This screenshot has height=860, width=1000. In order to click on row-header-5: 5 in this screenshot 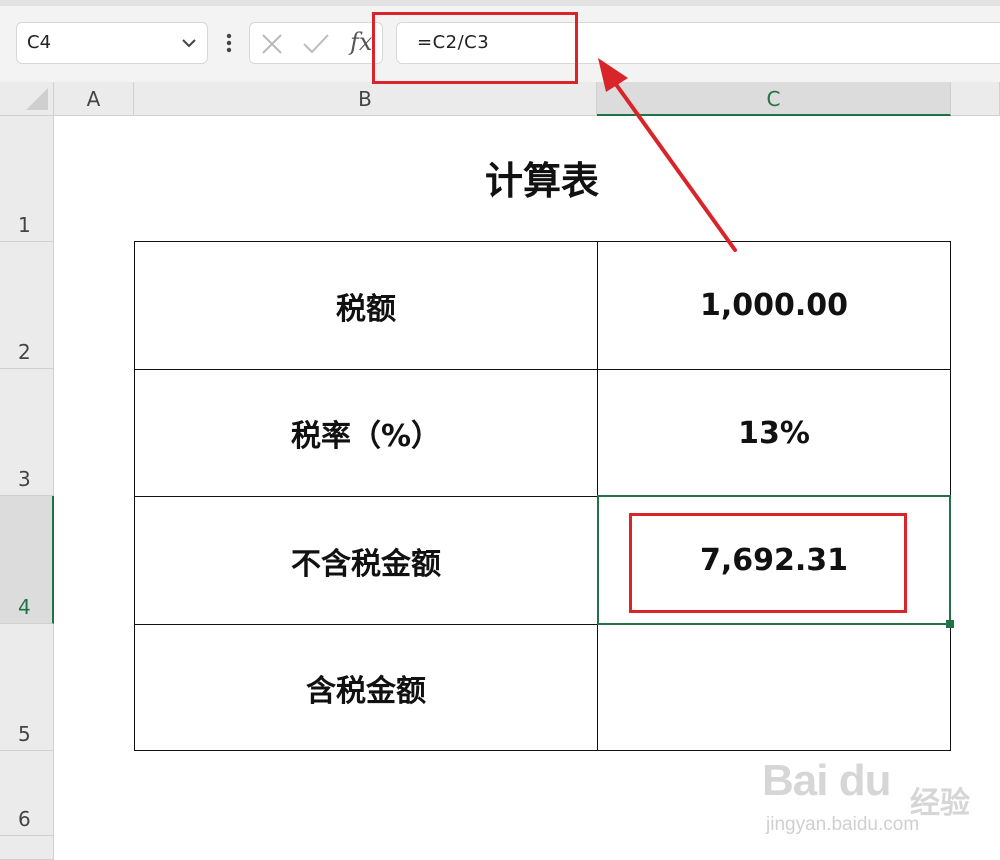, I will do `click(27, 687)`.